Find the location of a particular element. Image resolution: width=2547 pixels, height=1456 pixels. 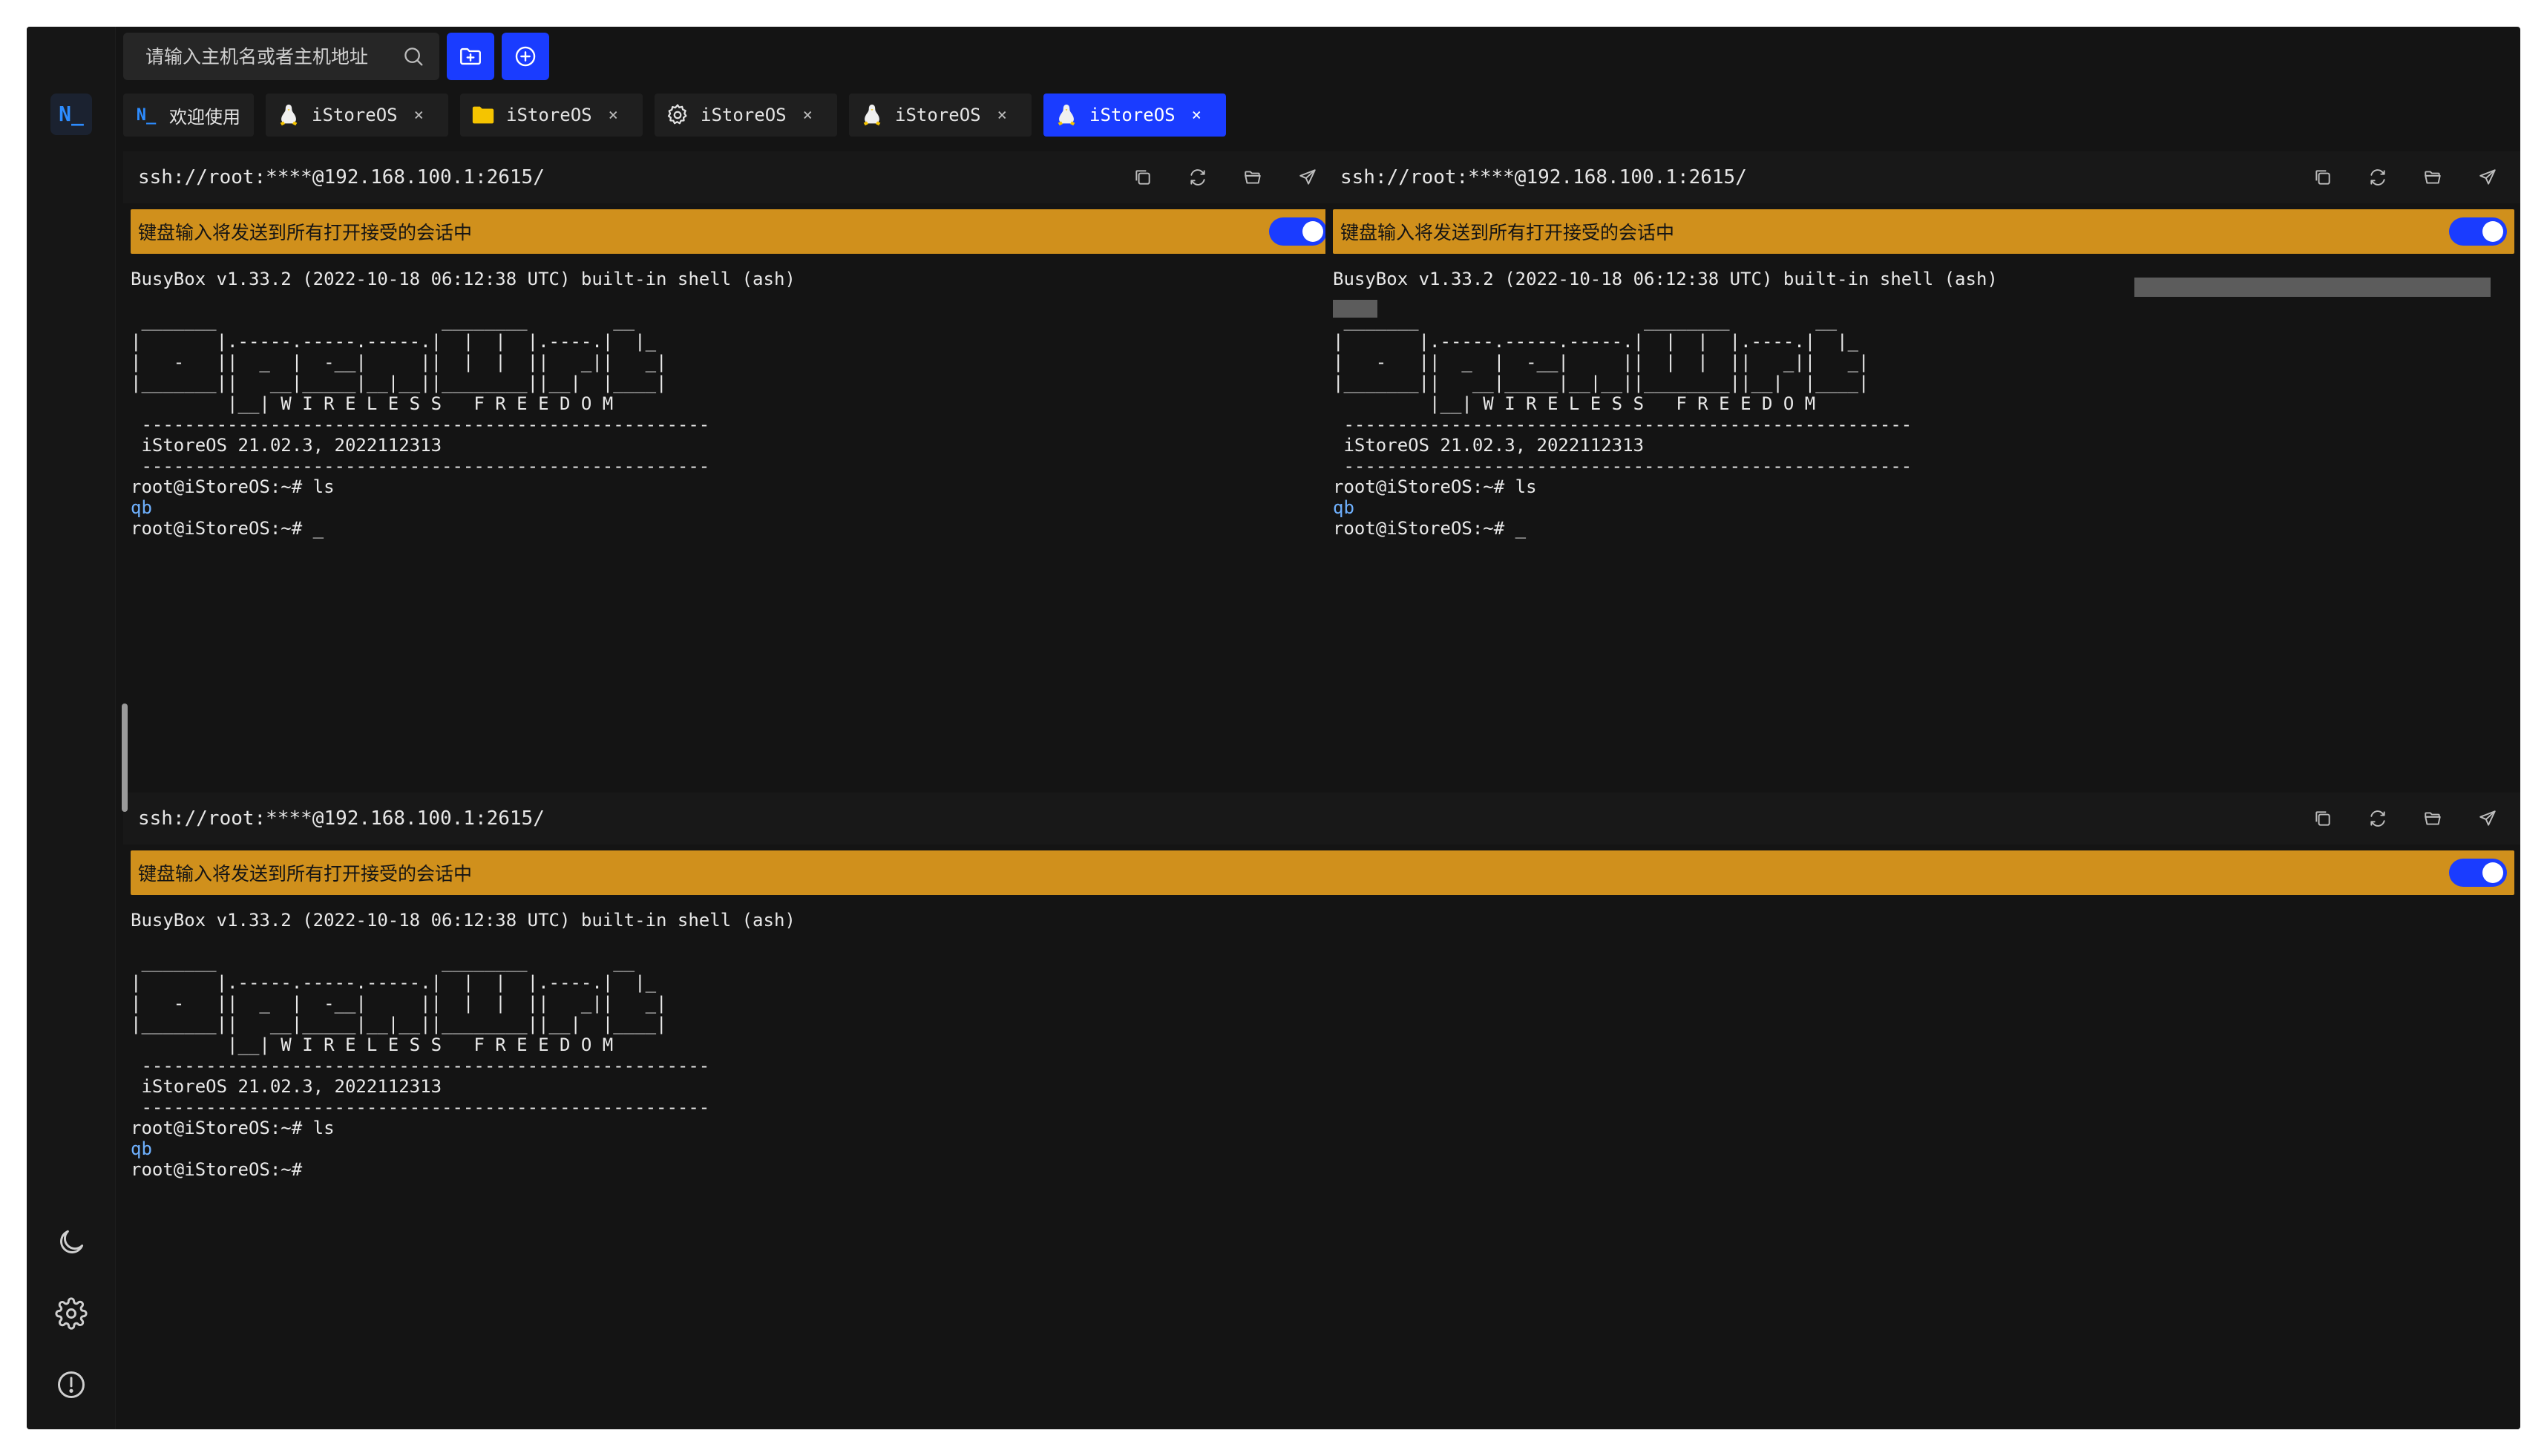

moon-icon is located at coordinates (71, 1243).